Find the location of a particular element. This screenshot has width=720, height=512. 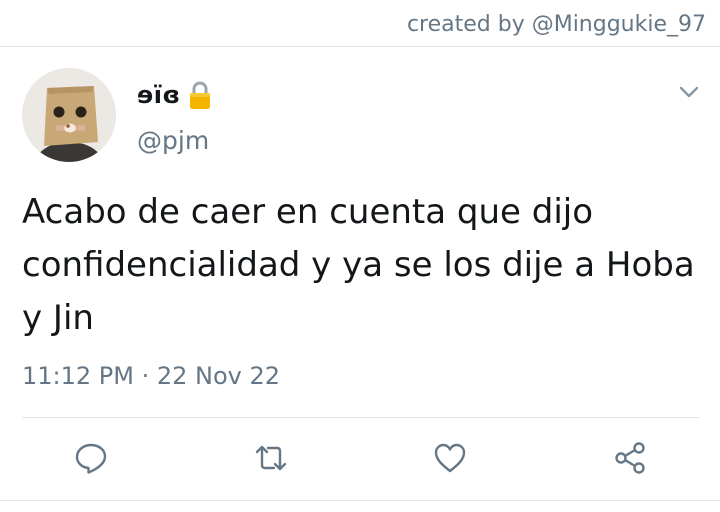

top-divider is located at coordinates (360, 46).